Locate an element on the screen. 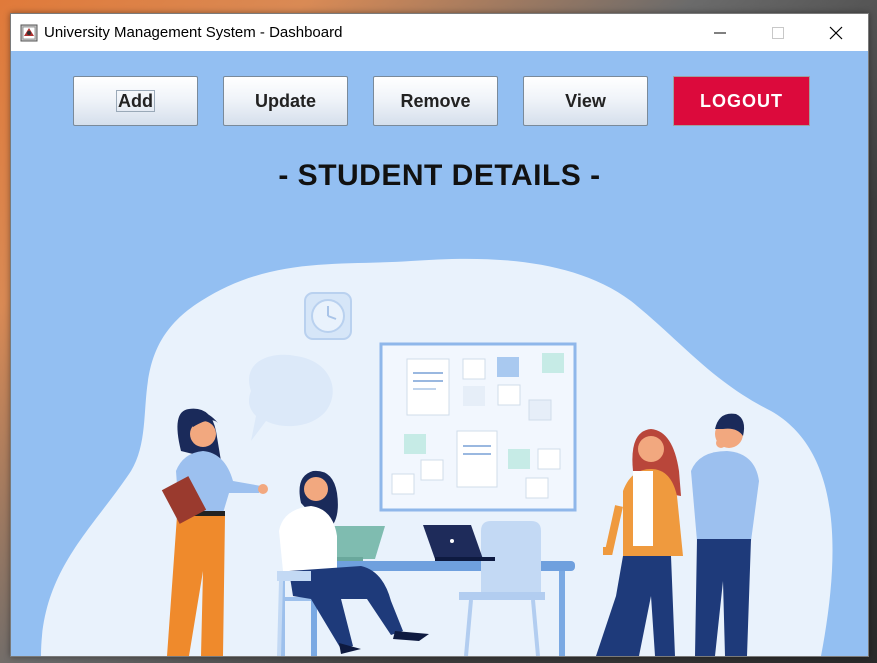 The width and height of the screenshot is (877, 663). minimize-button is located at coordinates (720, 32).